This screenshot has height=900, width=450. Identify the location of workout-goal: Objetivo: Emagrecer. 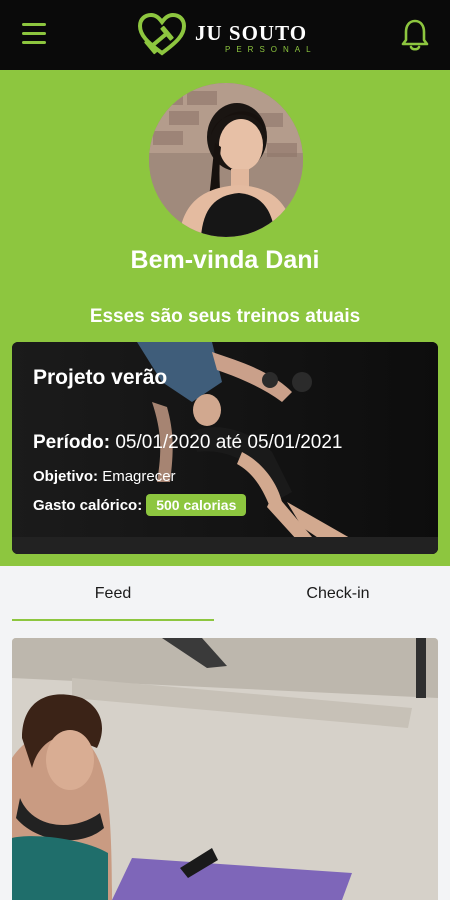
(104, 476).